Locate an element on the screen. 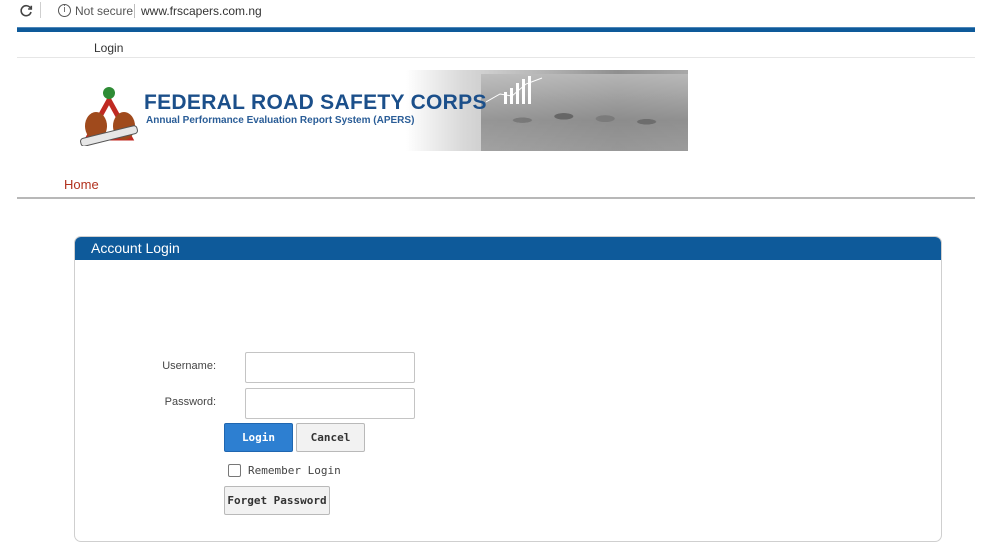 This screenshot has height=542, width=983. nav-divider is located at coordinates (496, 198).